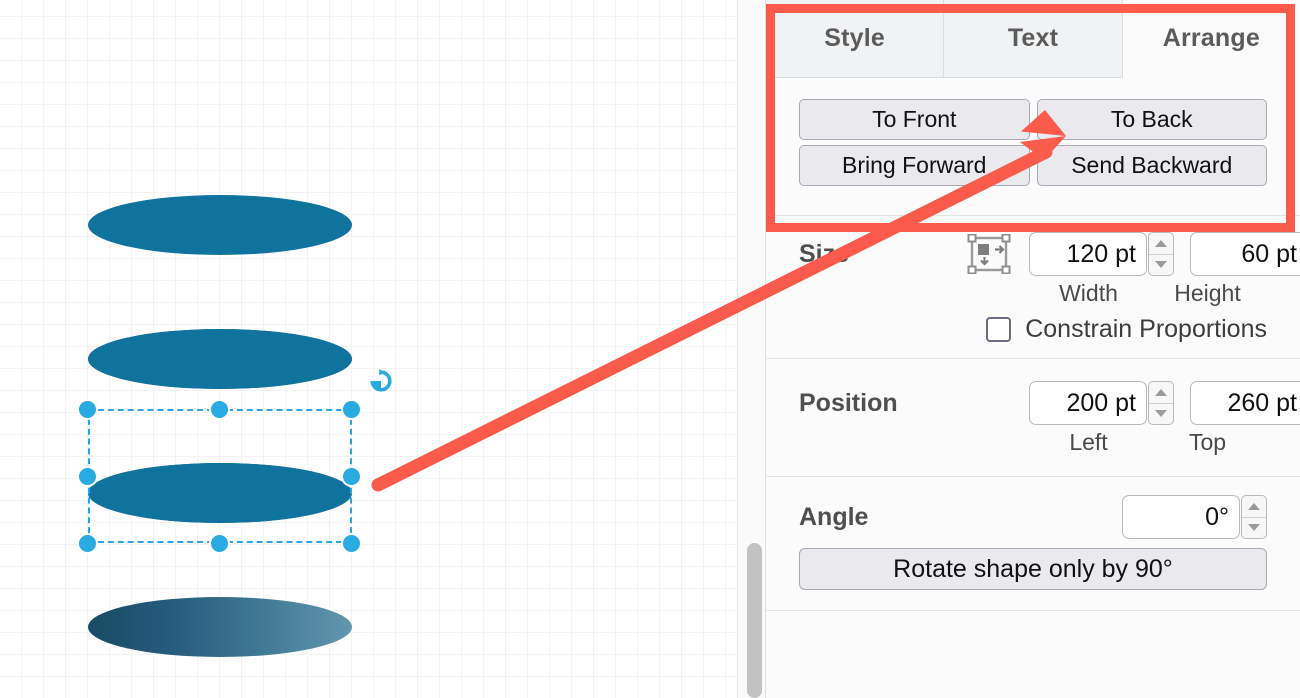  What do you see at coordinates (1033, 517) in the screenshot?
I see `angle-row: Angle 0°` at bounding box center [1033, 517].